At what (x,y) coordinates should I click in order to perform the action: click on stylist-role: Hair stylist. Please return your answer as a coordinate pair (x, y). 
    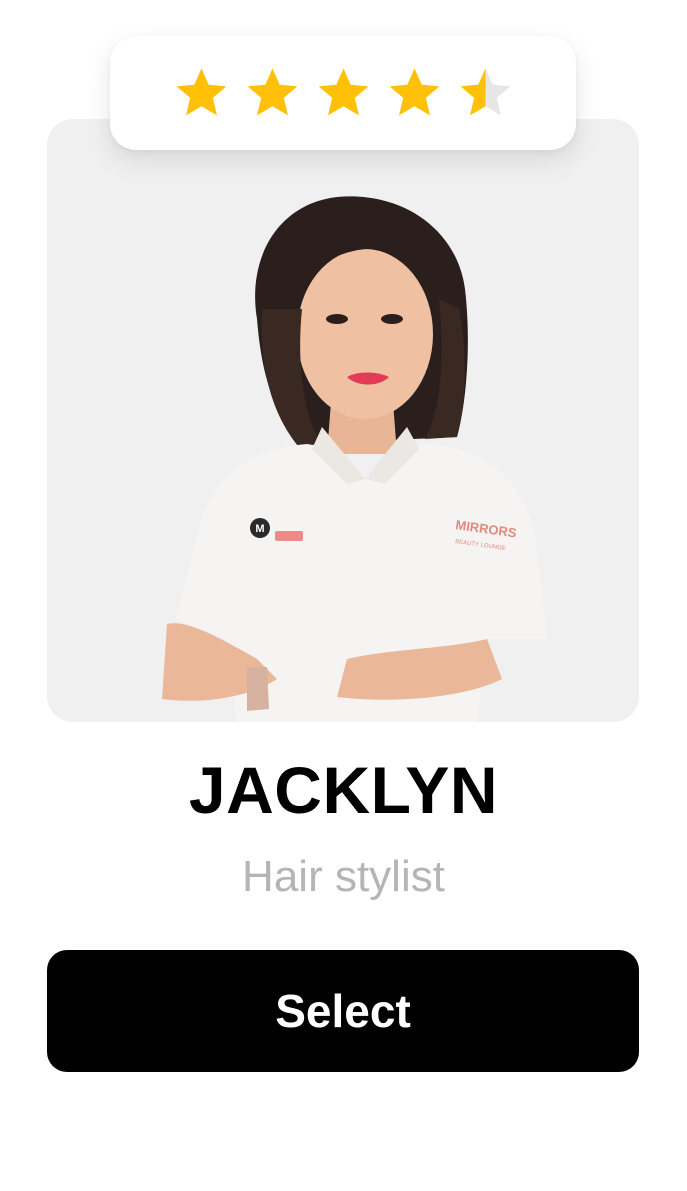
    Looking at the image, I should click on (343, 876).